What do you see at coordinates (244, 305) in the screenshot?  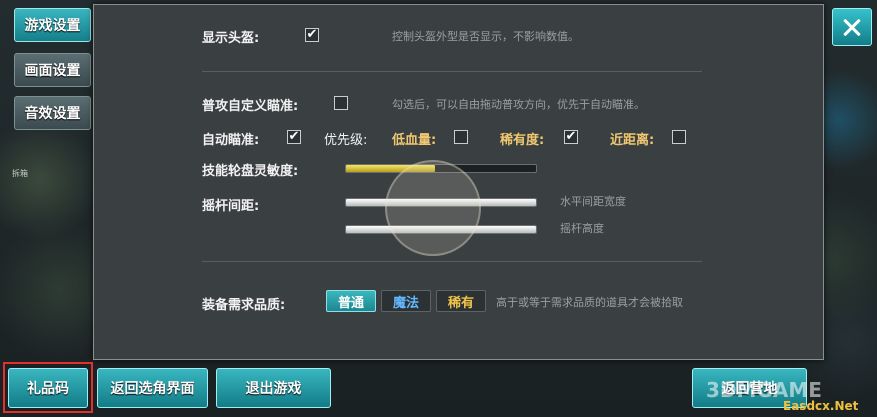 I see `equipment-quality-label: 装备需求品质:` at bounding box center [244, 305].